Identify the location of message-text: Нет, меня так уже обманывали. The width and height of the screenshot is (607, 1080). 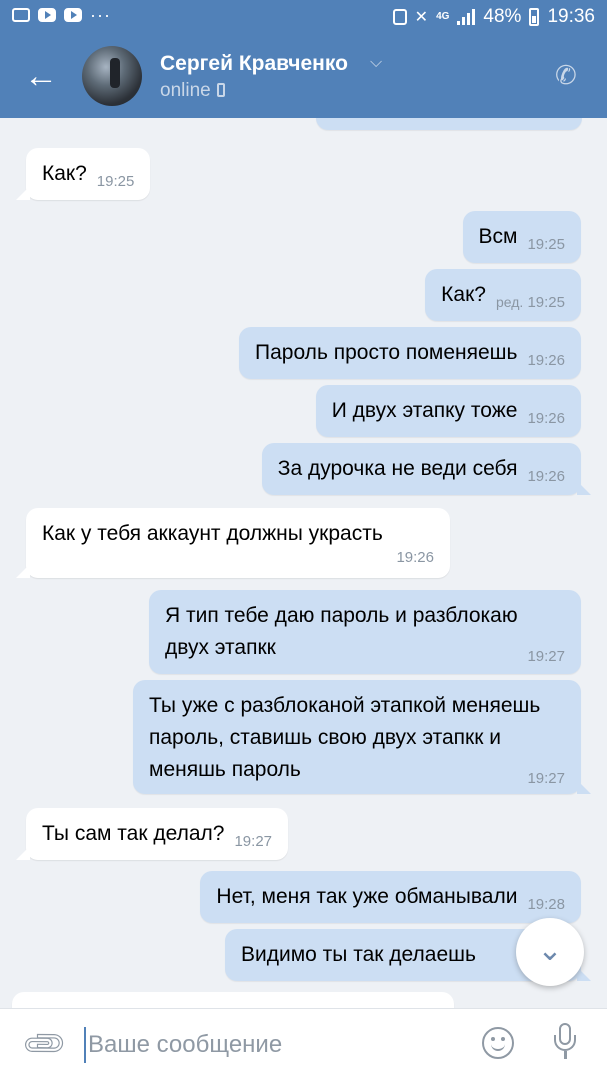
(367, 896).